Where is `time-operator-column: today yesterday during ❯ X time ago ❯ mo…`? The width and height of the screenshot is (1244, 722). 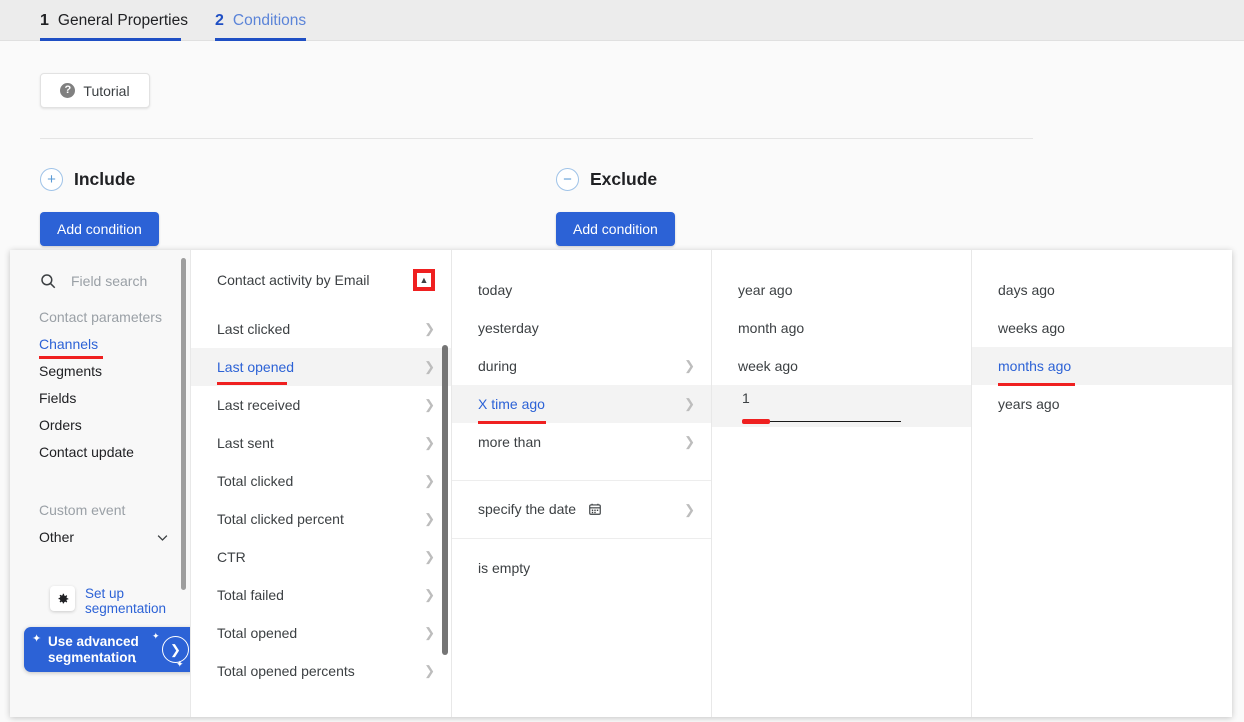 time-operator-column: today yesterday during ❯ X time ago ❯ mo… is located at coordinates (582, 483).